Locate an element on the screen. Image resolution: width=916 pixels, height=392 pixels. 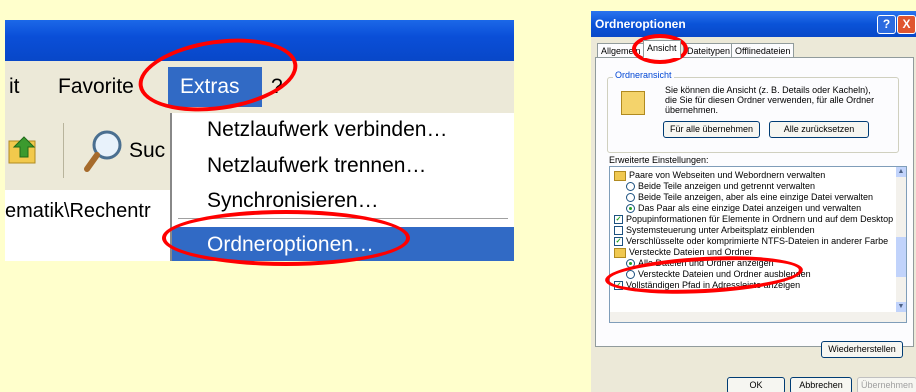
scroll-thumb is located at coordinates (901, 257).